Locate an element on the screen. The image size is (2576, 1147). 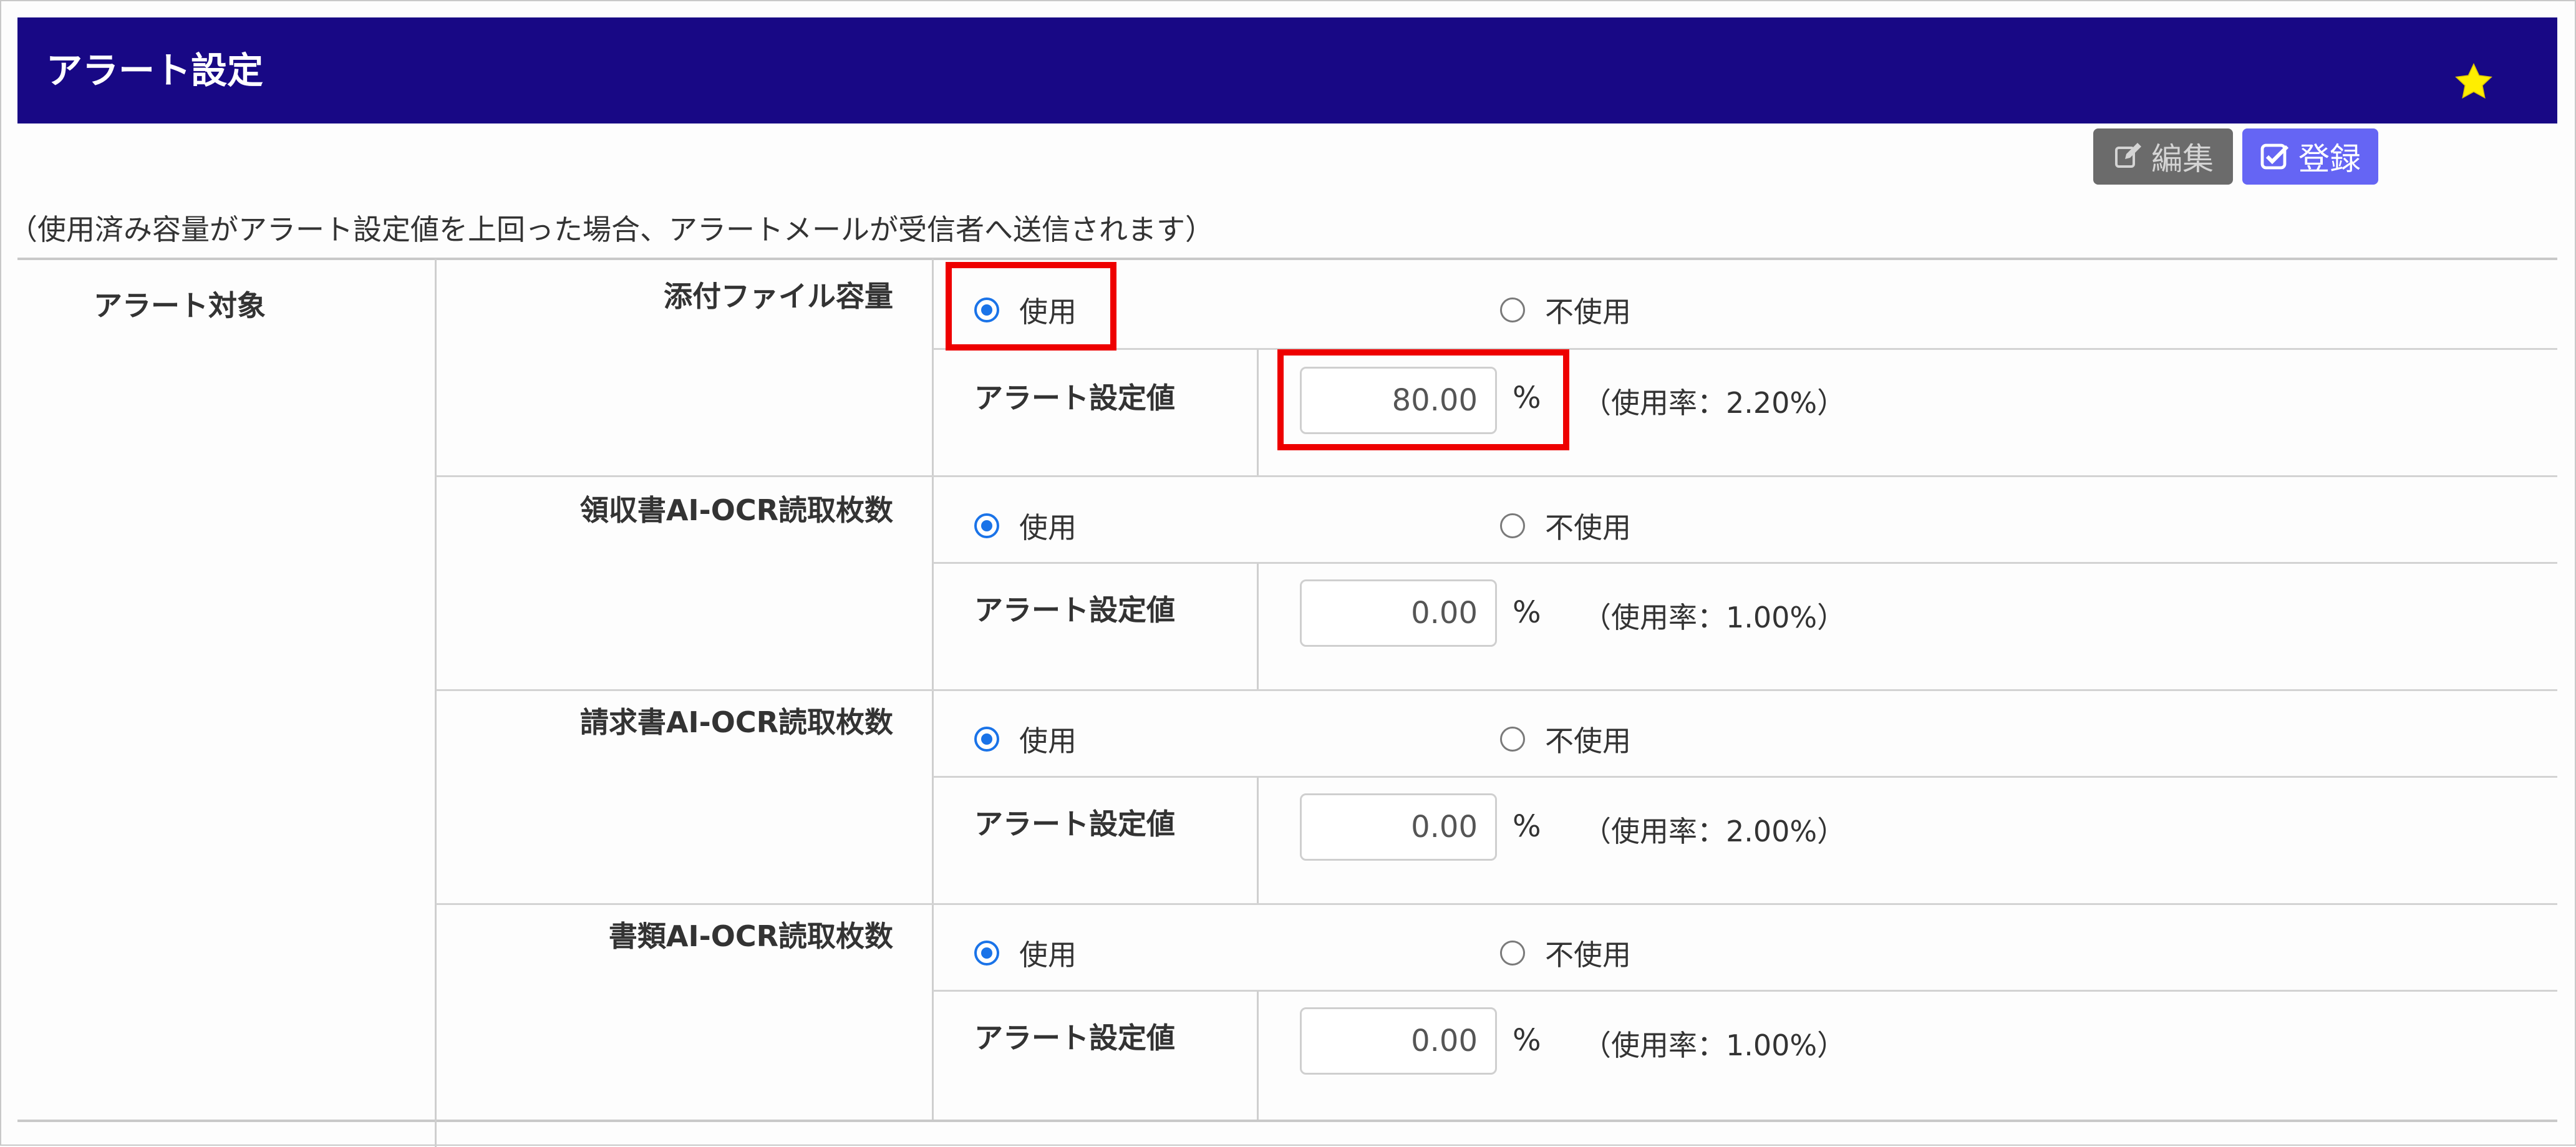
alert-target-label: アラート対象 is located at coordinates (180, 305).